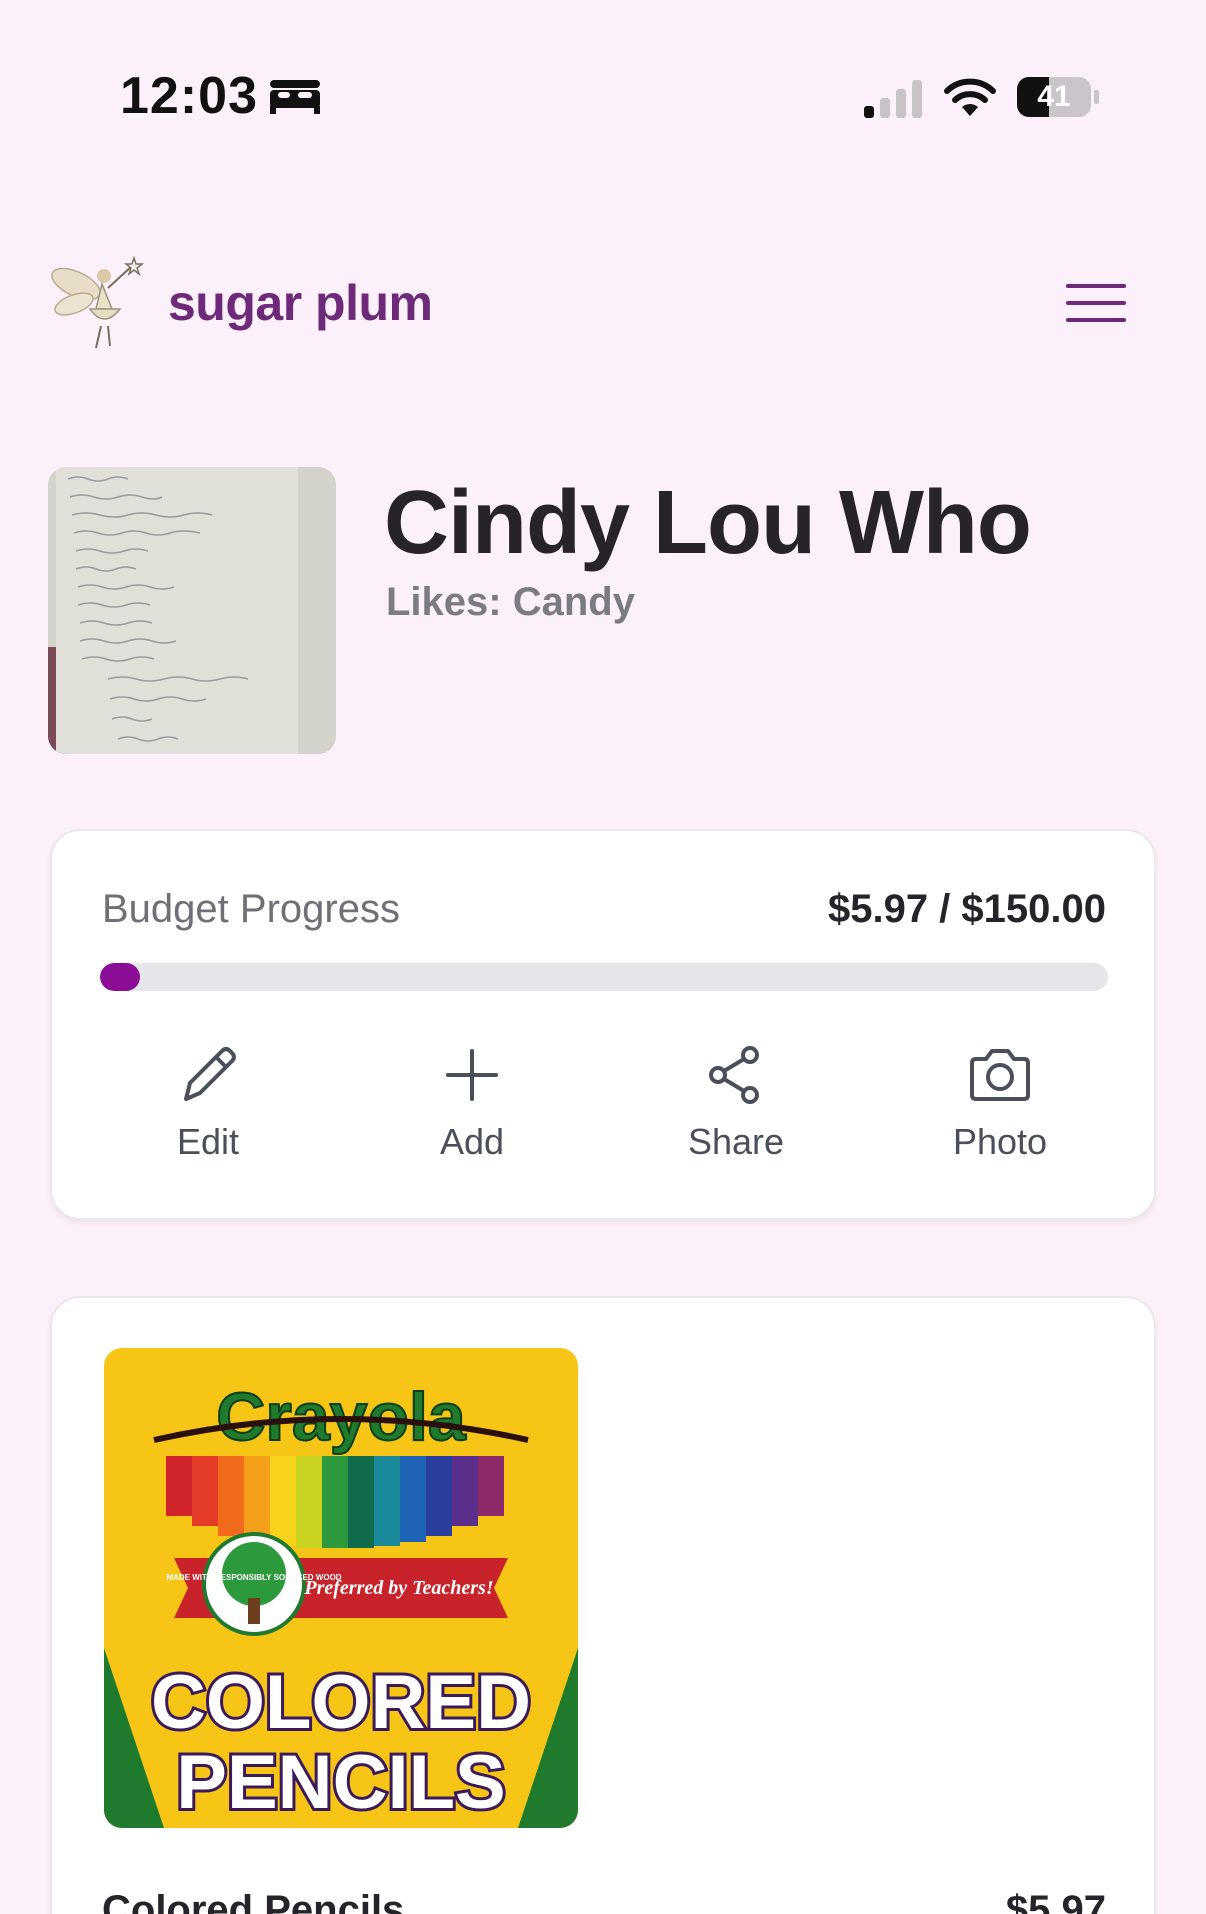 Image resolution: width=1206 pixels, height=1914 pixels. I want to click on edit-button: Edit, so click(208, 1109).